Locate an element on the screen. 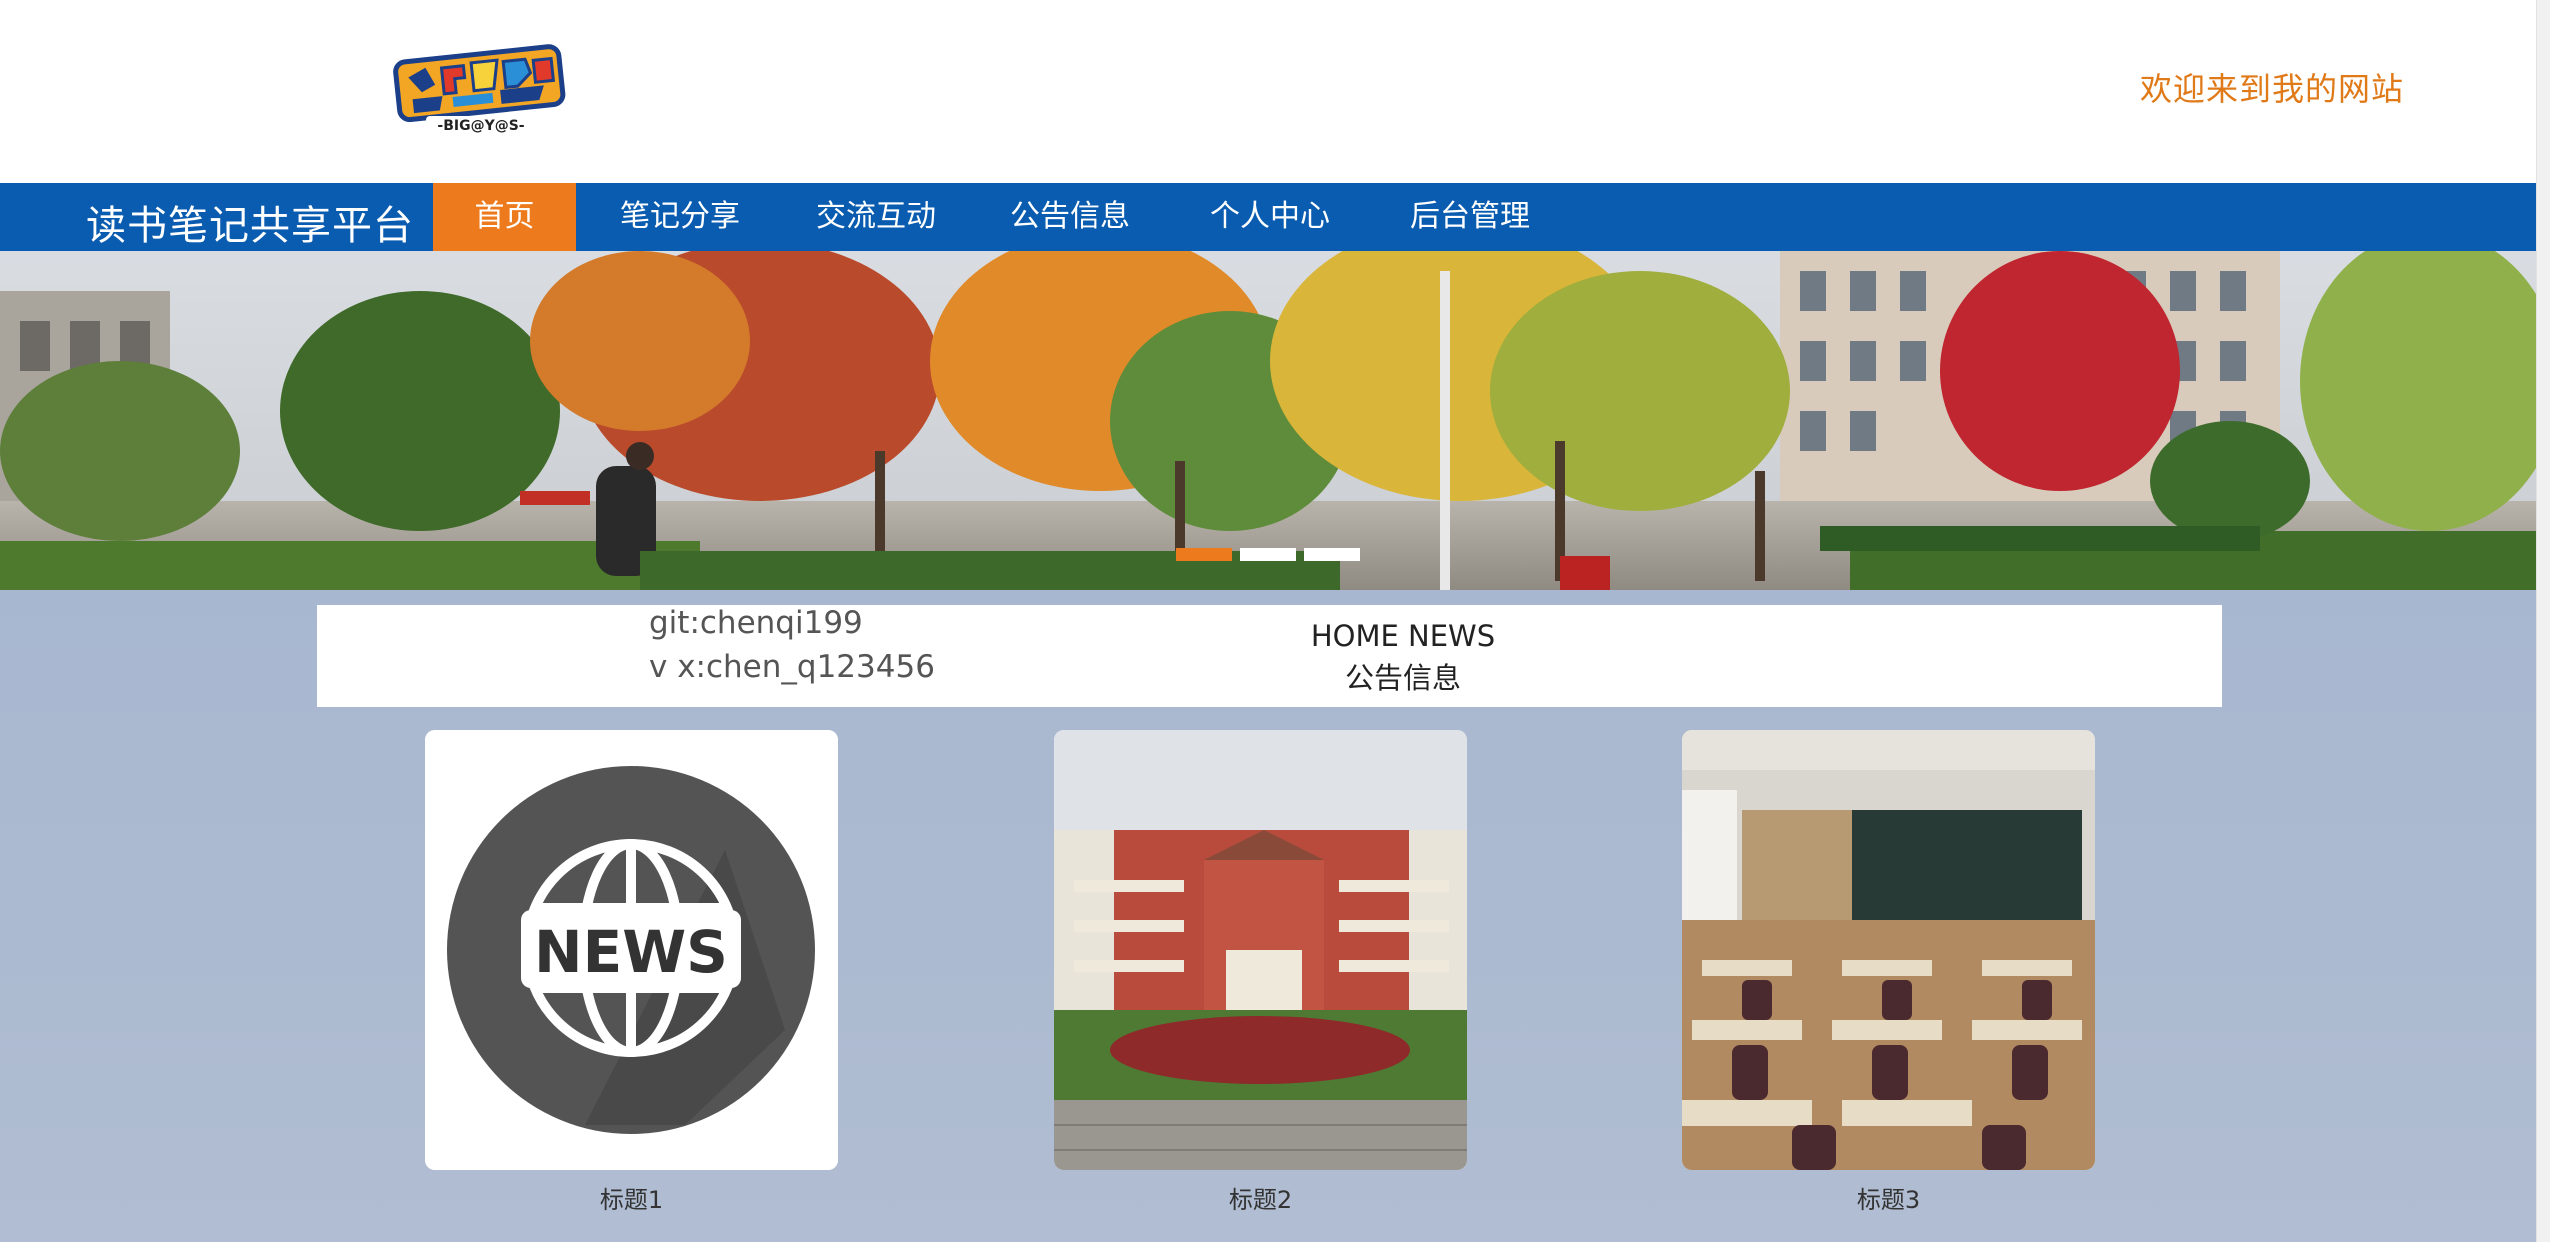  nav-item-personal-center: 个人中心 is located at coordinates (1270, 217).